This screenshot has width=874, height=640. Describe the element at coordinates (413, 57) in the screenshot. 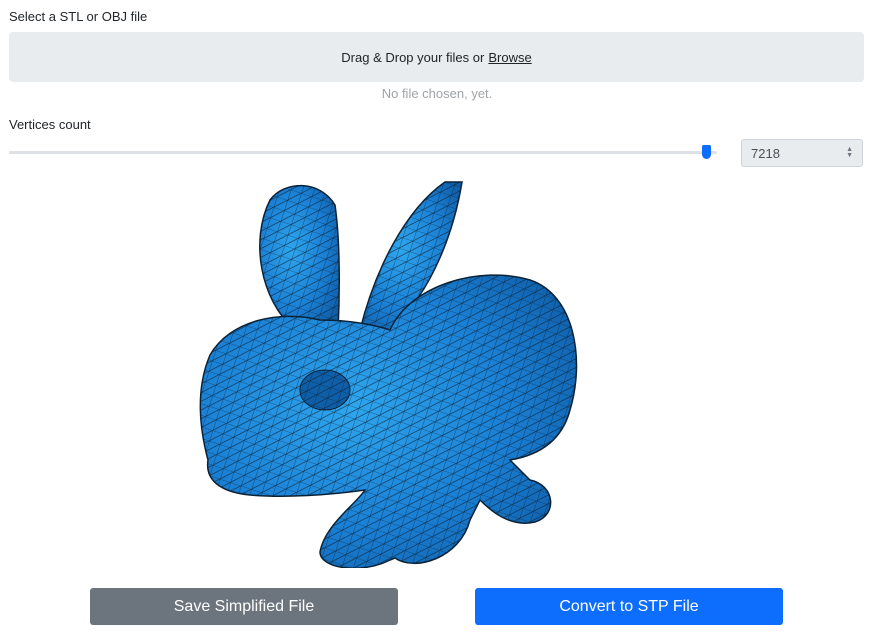

I see `dropzone-text: Drag & Drop your files or` at that location.